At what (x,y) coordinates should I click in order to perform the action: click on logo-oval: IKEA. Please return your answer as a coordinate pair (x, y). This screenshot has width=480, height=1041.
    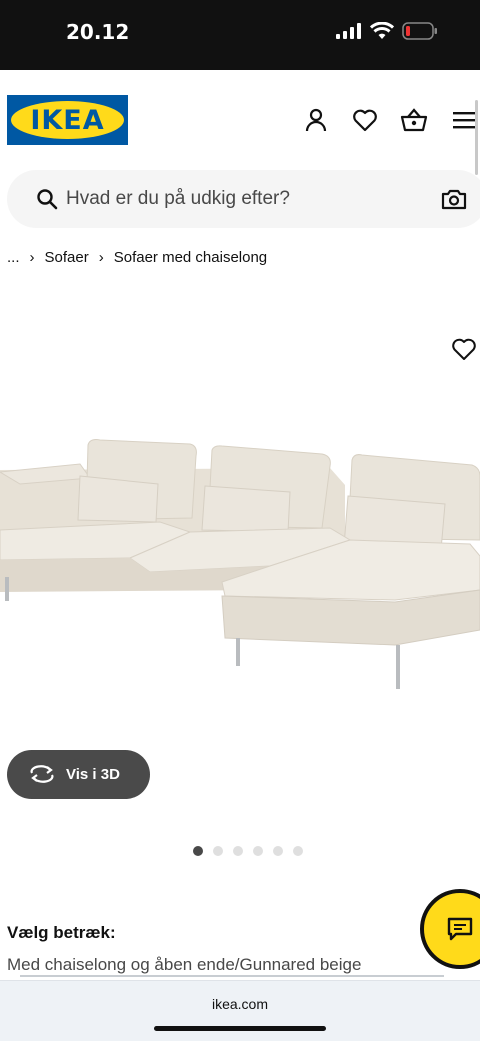
    Looking at the image, I should click on (67, 120).